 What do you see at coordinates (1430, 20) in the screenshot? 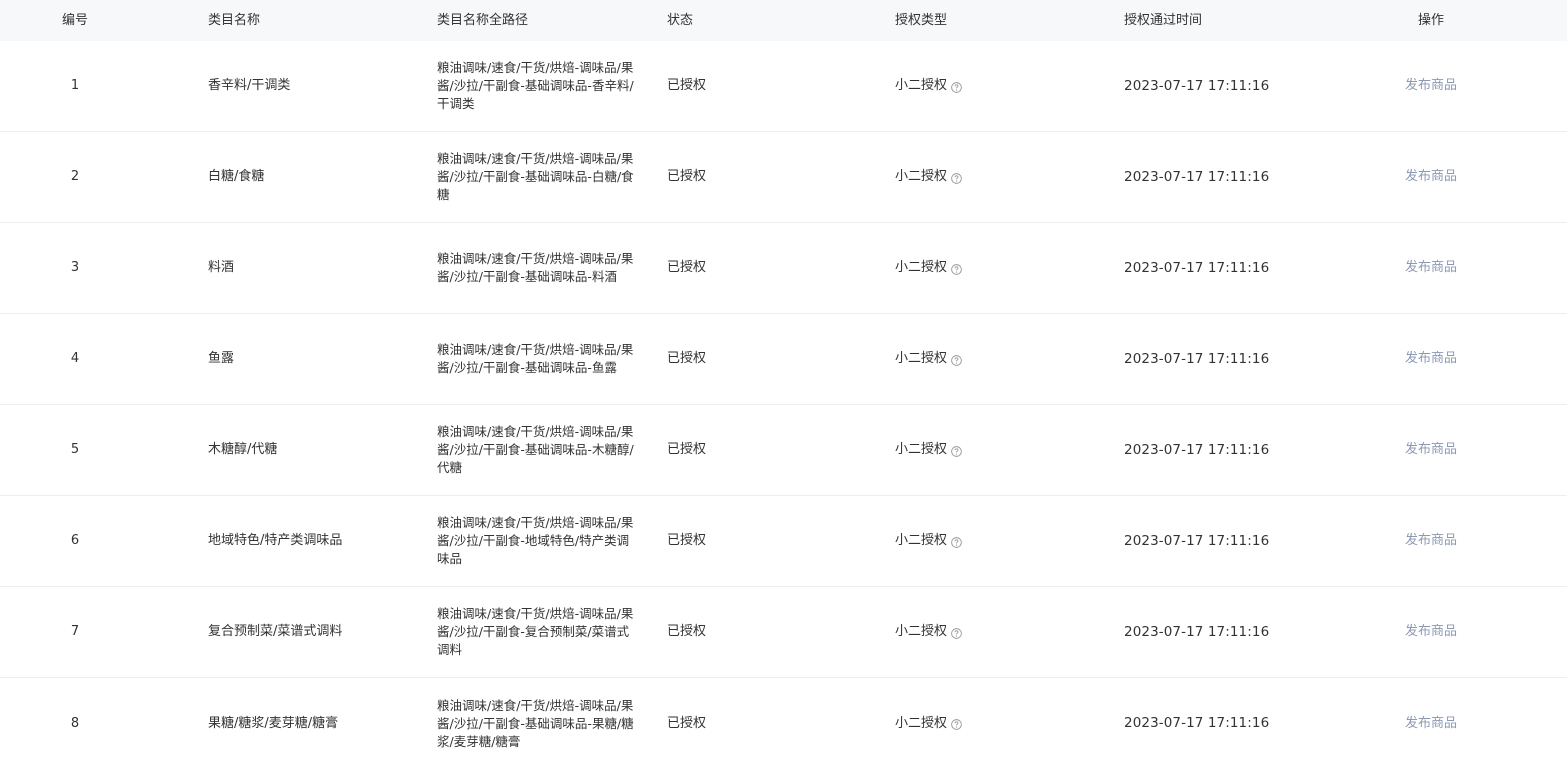
I see `header-operation: 操作` at bounding box center [1430, 20].